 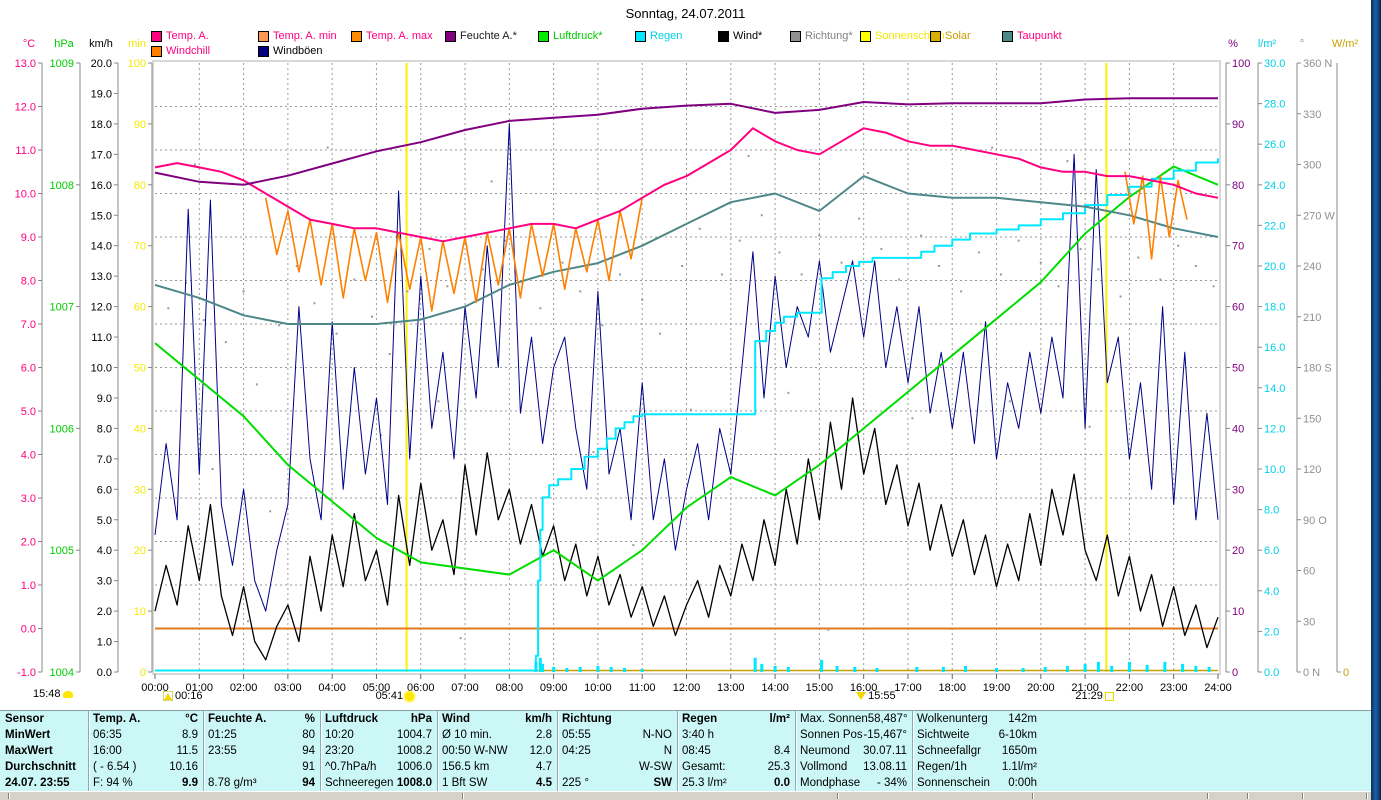 What do you see at coordinates (44, 783) in the screenshot?
I see `table-row: 24.07. 23:55` at bounding box center [44, 783].